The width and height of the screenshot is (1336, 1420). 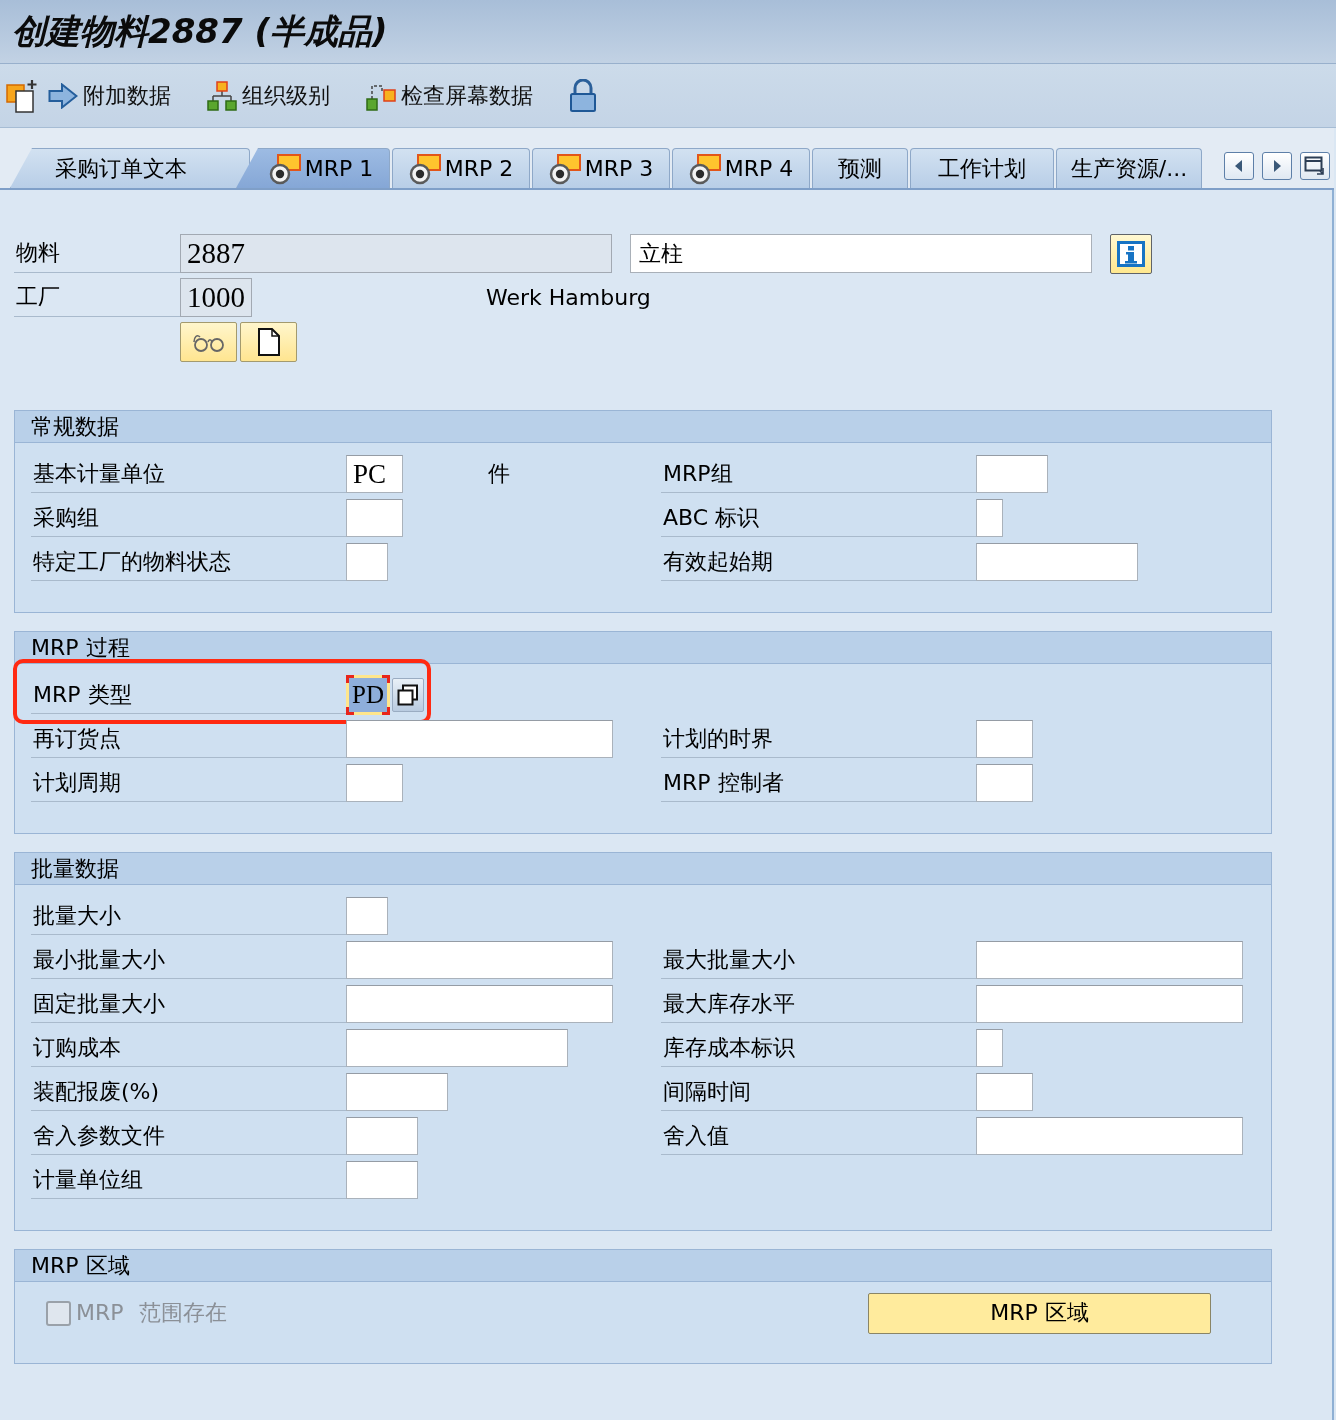 What do you see at coordinates (109, 95) in the screenshot?
I see `toolbar-button: 附加数据` at bounding box center [109, 95].